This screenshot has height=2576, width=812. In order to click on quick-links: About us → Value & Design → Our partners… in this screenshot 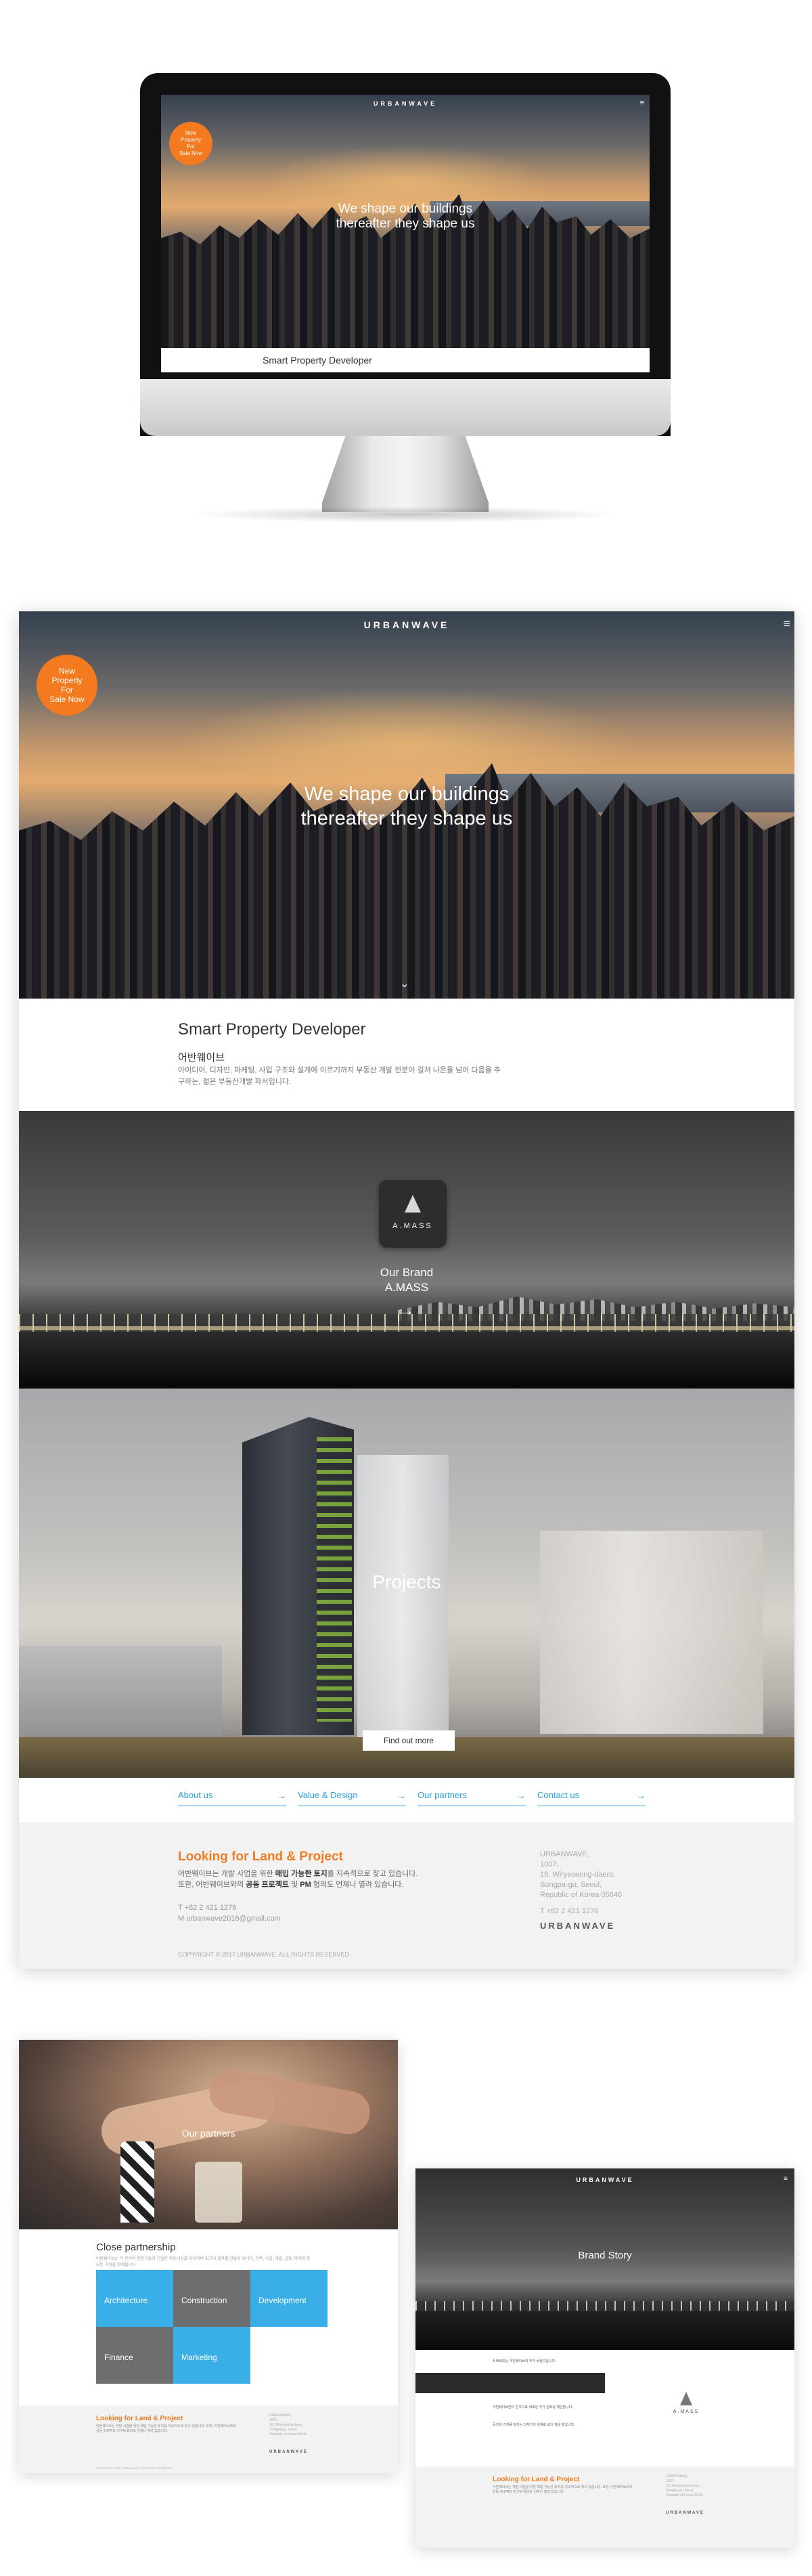, I will do `click(406, 1800)`.